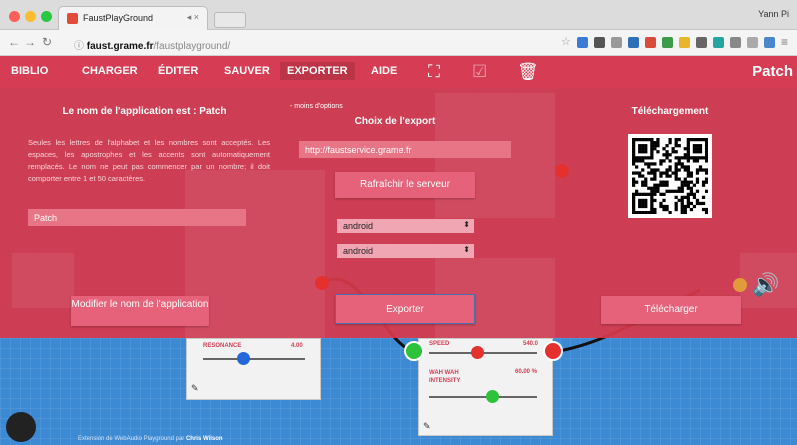  Describe the element at coordinates (358, 226) in the screenshot. I see `platform-select-value: android` at that location.